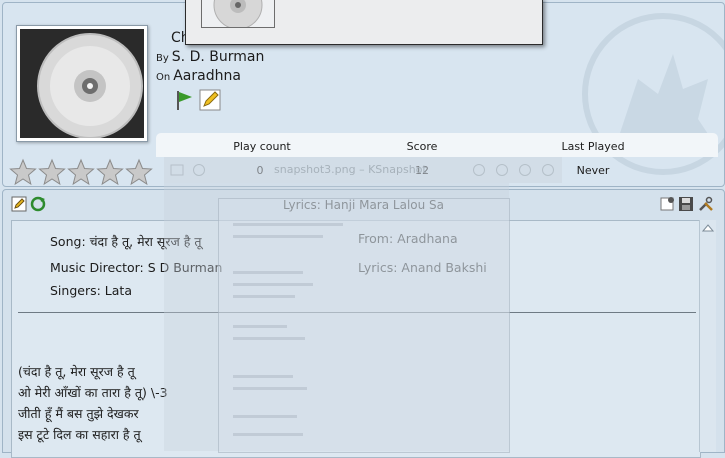 The width and height of the screenshot is (725, 458). What do you see at coordinates (79, 434) in the screenshot?
I see `lyric-line: इस टूटे दिल का सहारा है तू` at bounding box center [79, 434].